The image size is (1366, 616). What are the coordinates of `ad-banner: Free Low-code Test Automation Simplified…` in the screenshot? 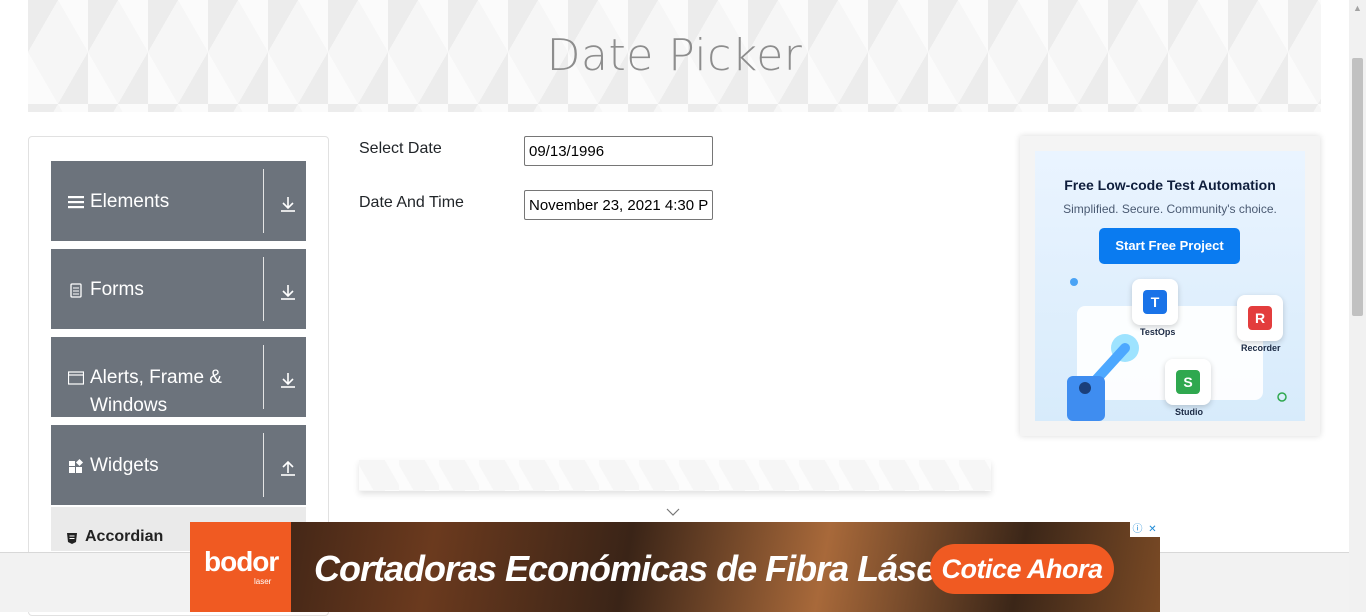 It's located at (1170, 286).